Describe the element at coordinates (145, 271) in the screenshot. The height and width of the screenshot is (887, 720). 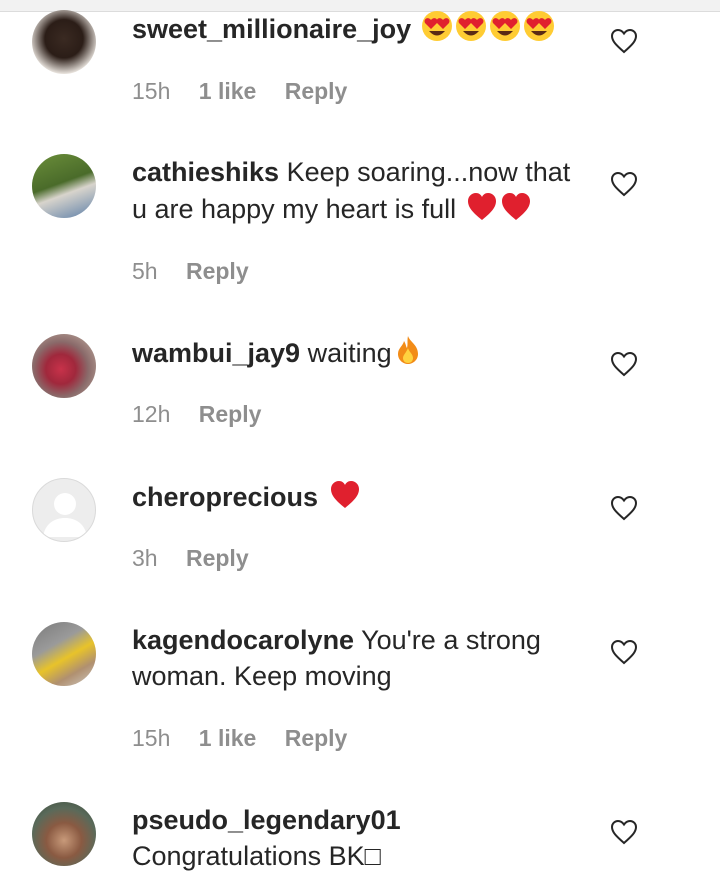
I see `timestamp: 5h` at that location.